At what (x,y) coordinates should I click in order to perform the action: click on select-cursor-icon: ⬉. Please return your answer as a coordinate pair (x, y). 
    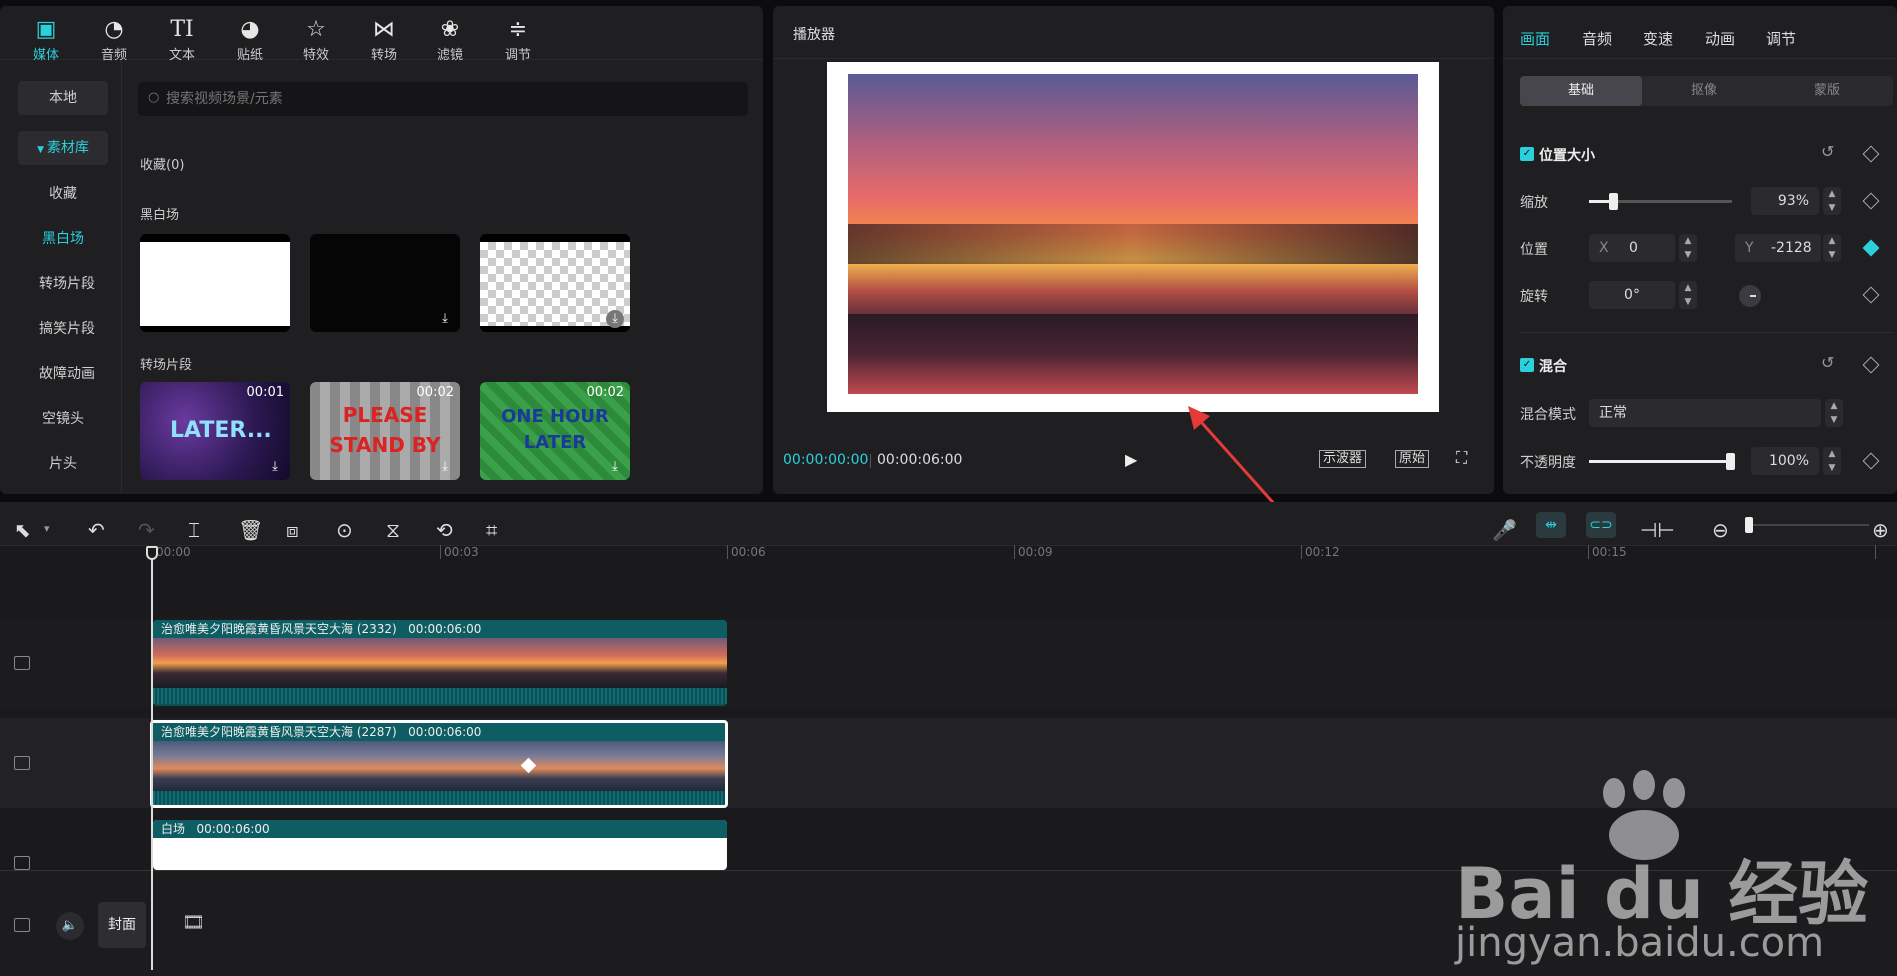
    Looking at the image, I should click on (22, 530).